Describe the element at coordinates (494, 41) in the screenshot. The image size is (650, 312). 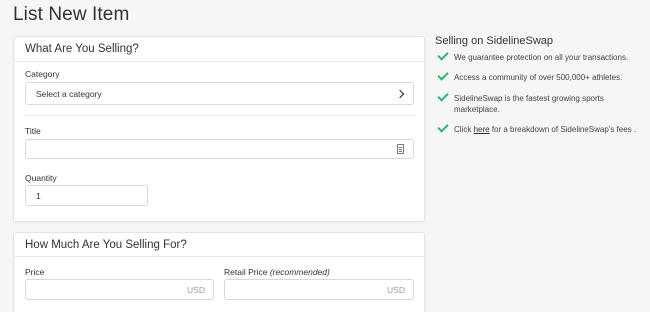
I see `sidebar-title: Selling on SidelineSwap` at that location.